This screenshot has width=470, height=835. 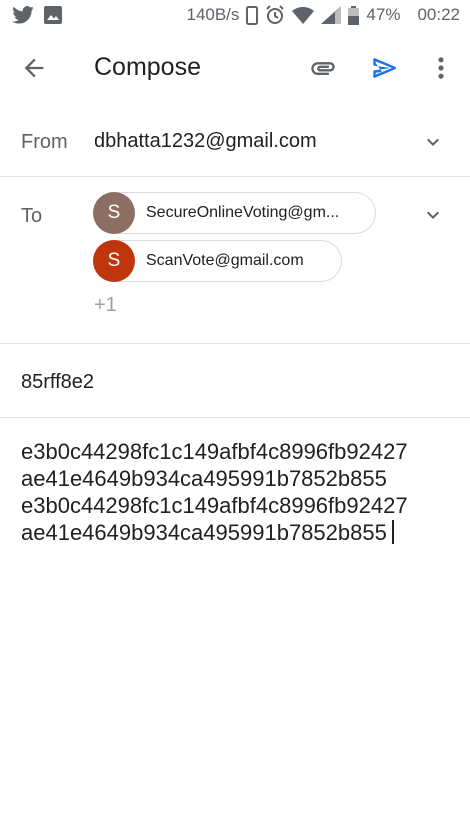 What do you see at coordinates (205, 141) in the screenshot?
I see `from-account: dbhatta1232@gmail.com` at bounding box center [205, 141].